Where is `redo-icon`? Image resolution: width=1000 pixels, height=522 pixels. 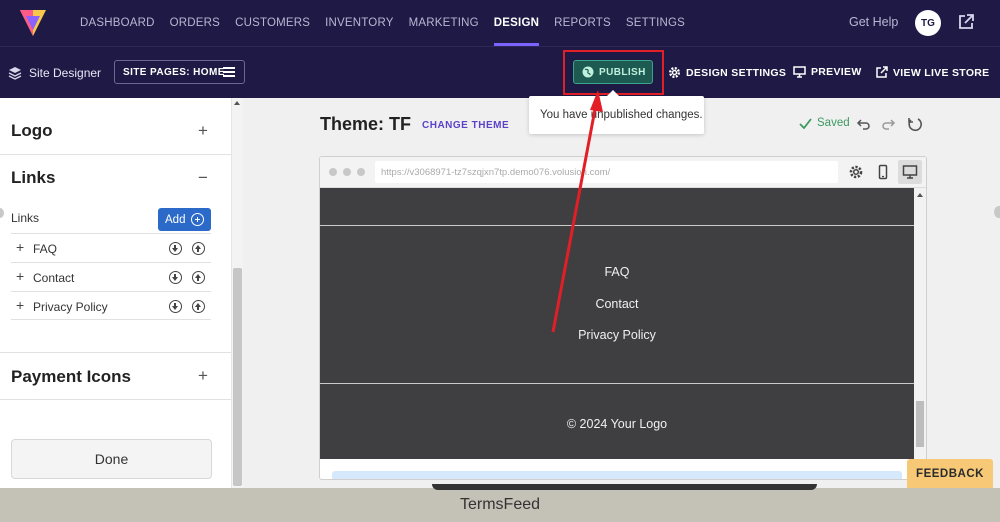
redo-icon is located at coordinates (888, 124).